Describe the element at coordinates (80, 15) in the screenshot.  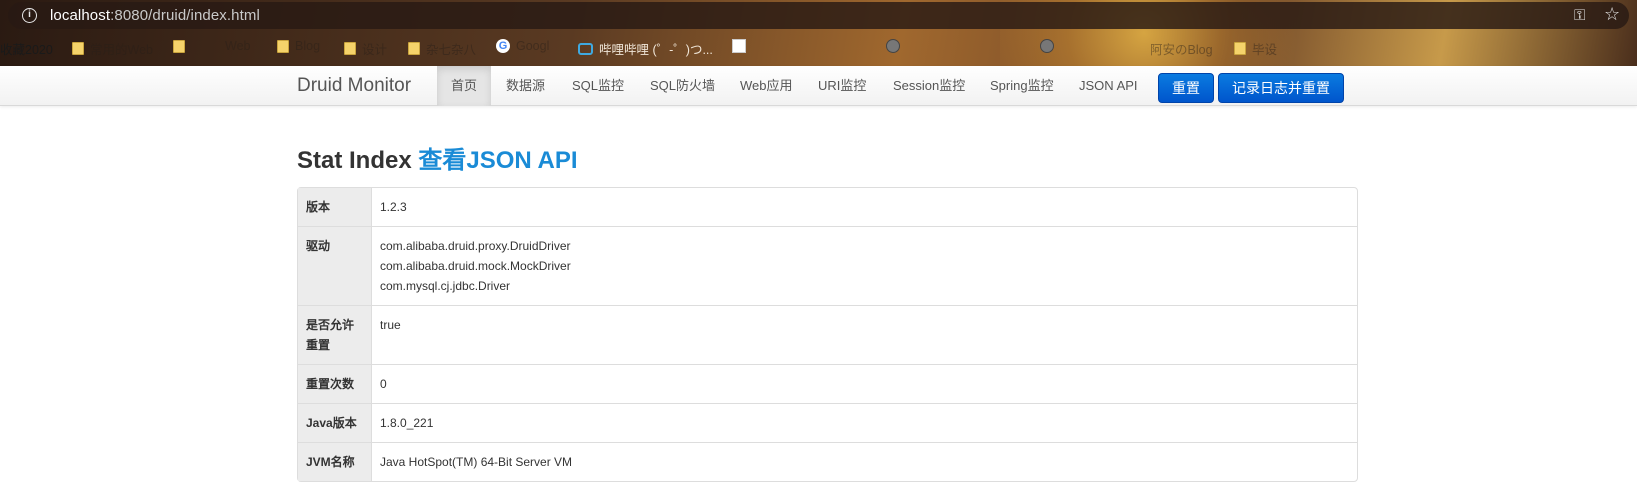
I see `url-host: localhost` at that location.